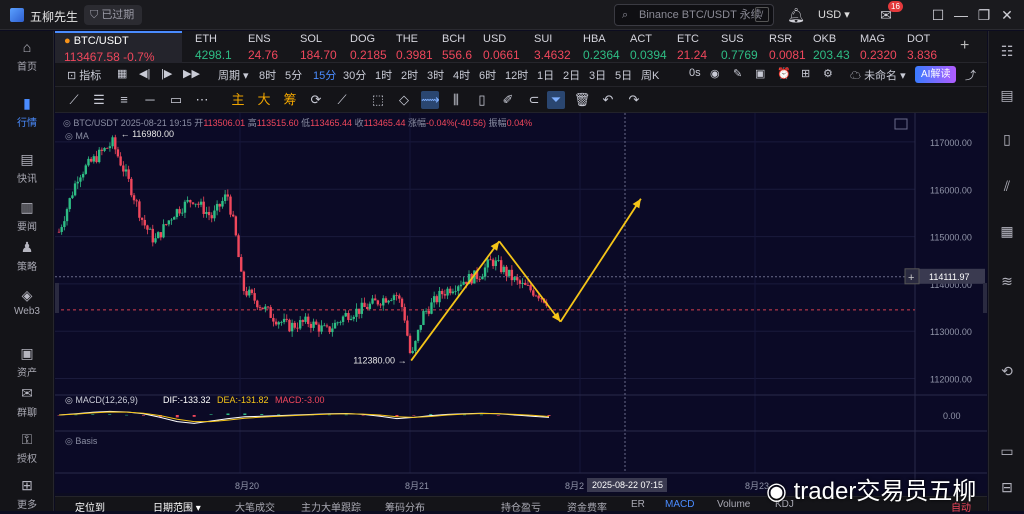  What do you see at coordinates (1007, 139) in the screenshot?
I see `document-icon: ▯` at bounding box center [1007, 139].